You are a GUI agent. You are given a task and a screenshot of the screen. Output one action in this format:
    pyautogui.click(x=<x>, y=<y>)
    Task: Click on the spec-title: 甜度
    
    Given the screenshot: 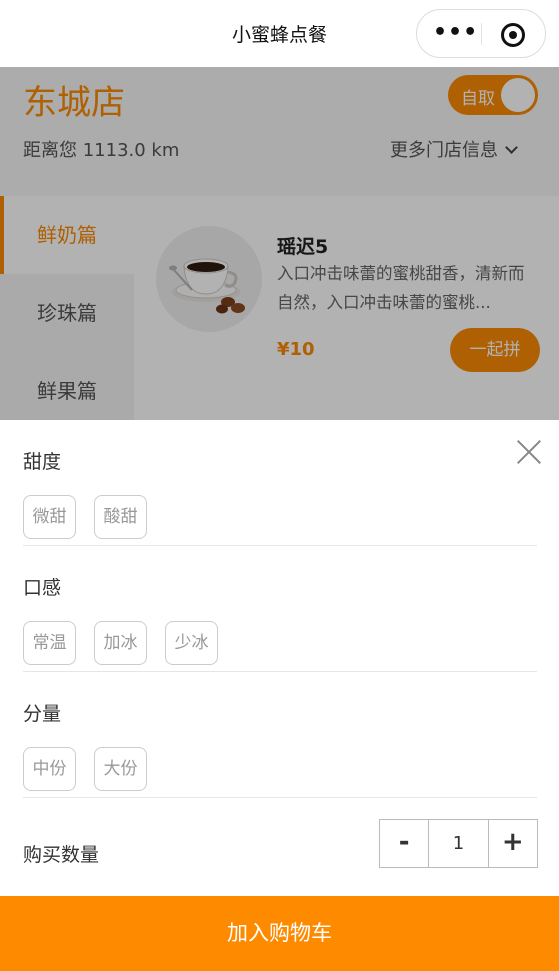 What is the action you would take?
    pyautogui.click(x=42, y=462)
    